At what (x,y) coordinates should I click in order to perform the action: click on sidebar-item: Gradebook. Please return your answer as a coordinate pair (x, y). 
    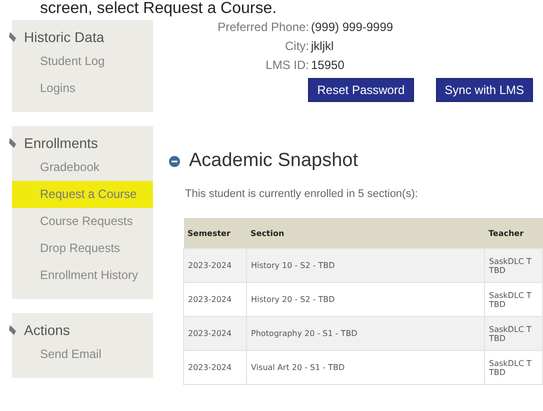
    Looking at the image, I should click on (82, 167).